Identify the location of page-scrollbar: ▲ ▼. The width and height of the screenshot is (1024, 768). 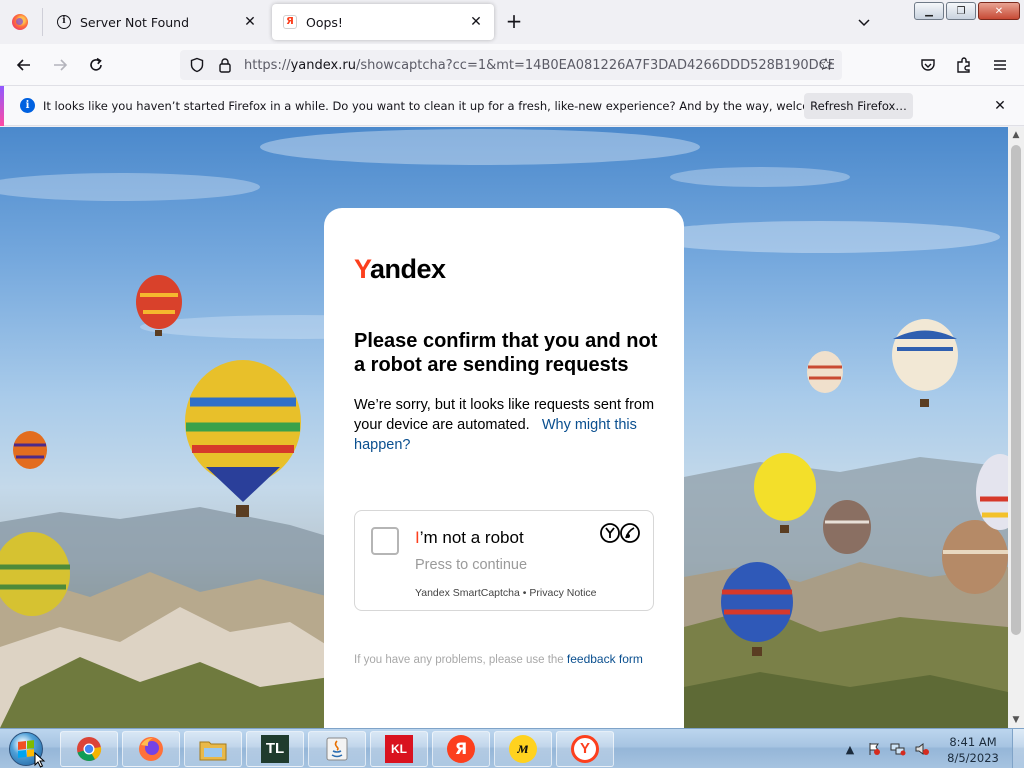
(1016, 427).